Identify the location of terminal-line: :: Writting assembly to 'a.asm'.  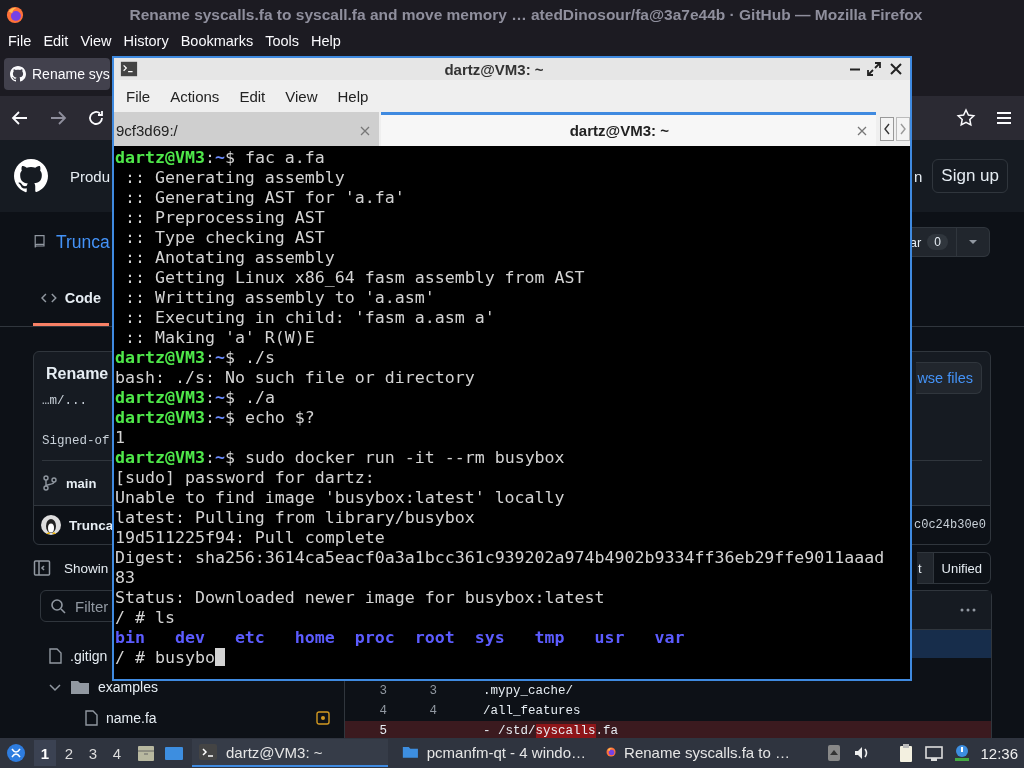
(279, 298).